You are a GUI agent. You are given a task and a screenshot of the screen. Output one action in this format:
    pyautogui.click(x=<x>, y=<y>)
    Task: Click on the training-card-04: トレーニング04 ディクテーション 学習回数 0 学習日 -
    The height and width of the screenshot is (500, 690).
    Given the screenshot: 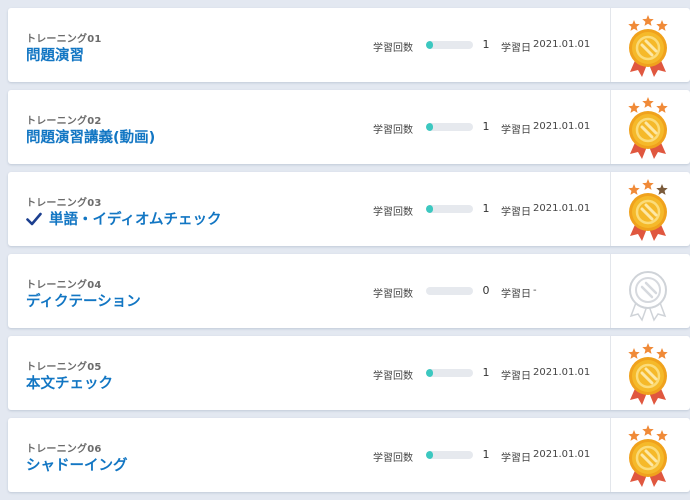 What is the action you would take?
    pyautogui.click(x=349, y=291)
    